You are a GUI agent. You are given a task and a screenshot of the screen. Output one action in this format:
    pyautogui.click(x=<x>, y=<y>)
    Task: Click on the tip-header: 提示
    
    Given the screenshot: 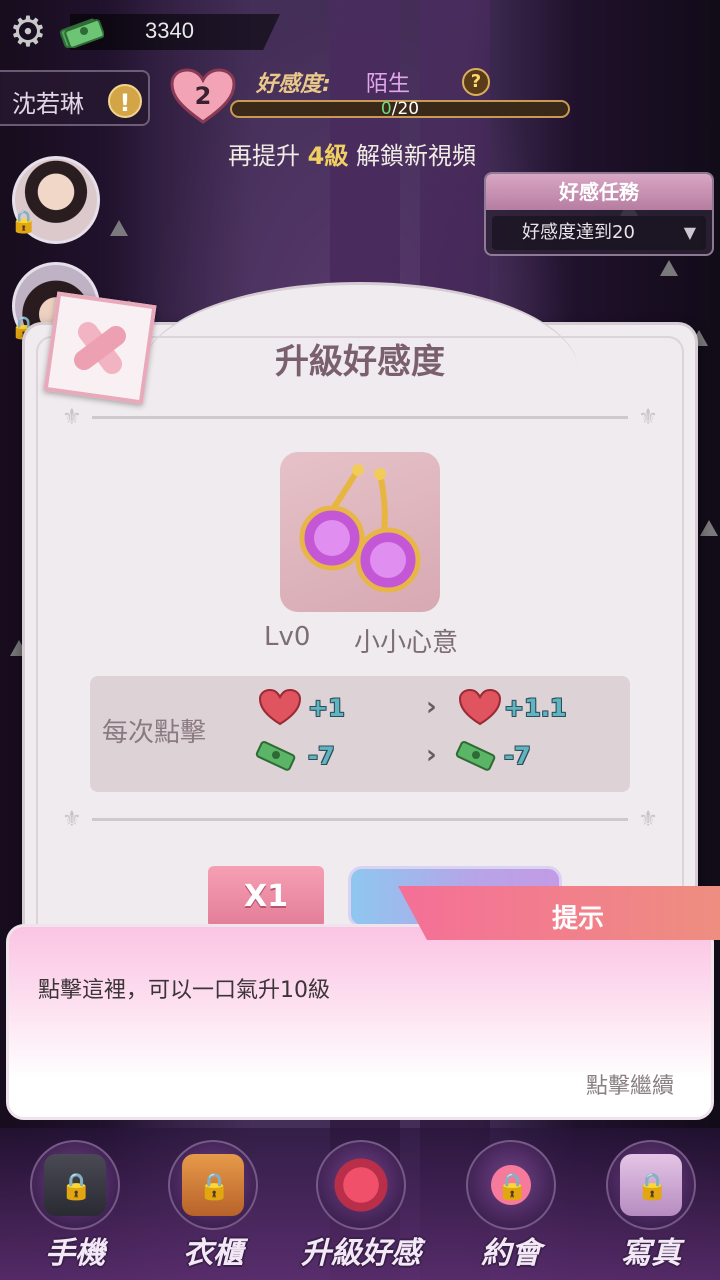 What is the action you would take?
    pyautogui.click(x=578, y=919)
    